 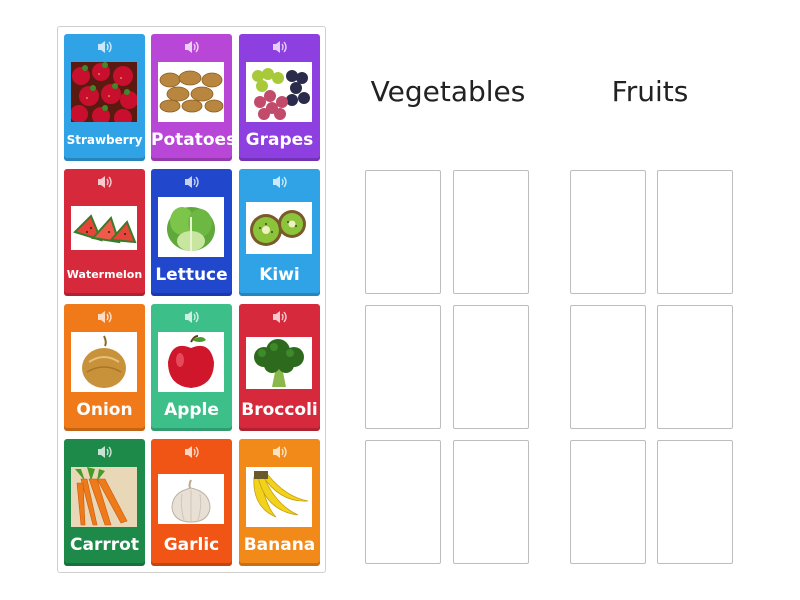 I want to click on card-label: Watermelon, so click(x=104, y=274).